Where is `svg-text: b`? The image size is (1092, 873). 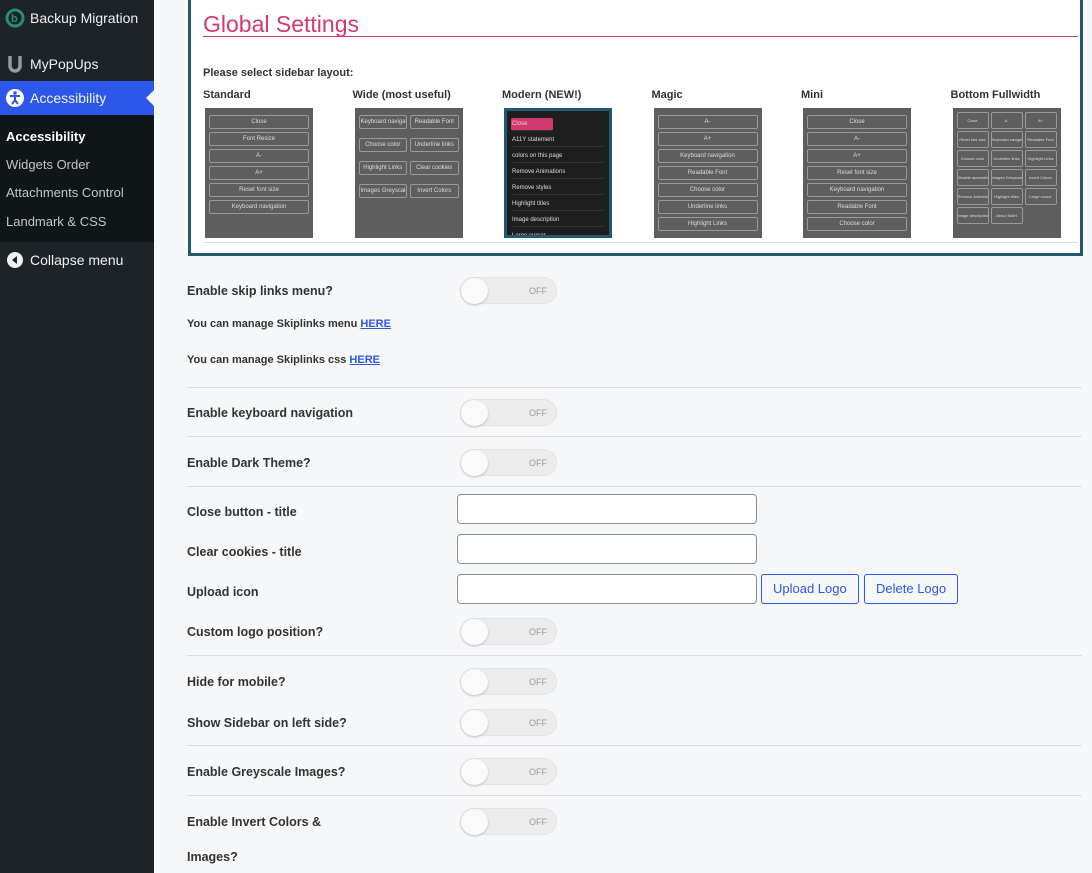 svg-text: b is located at coordinates (14, 19).